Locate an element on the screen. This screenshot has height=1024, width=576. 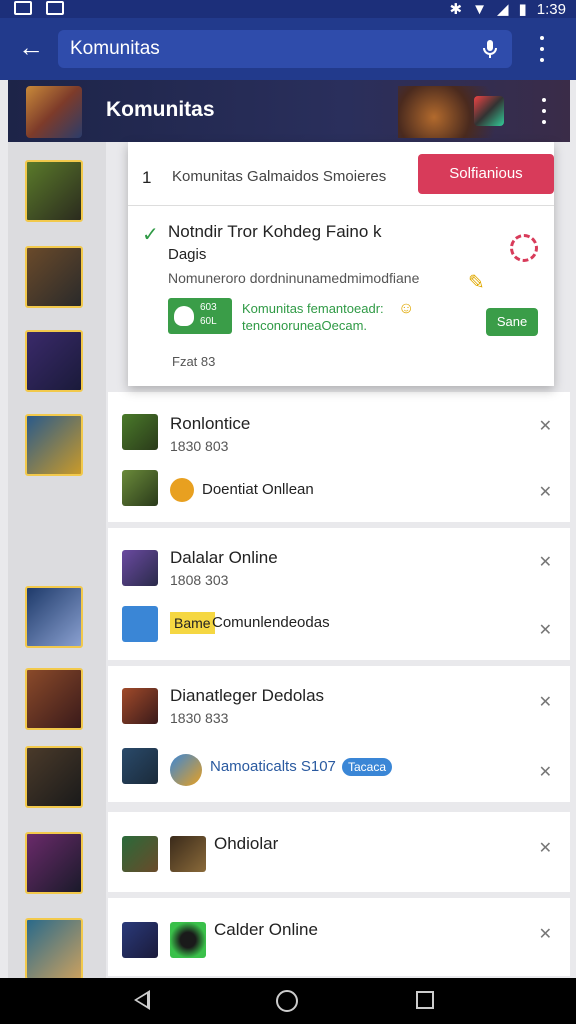
loading-icon is located at coordinates (524, 248).